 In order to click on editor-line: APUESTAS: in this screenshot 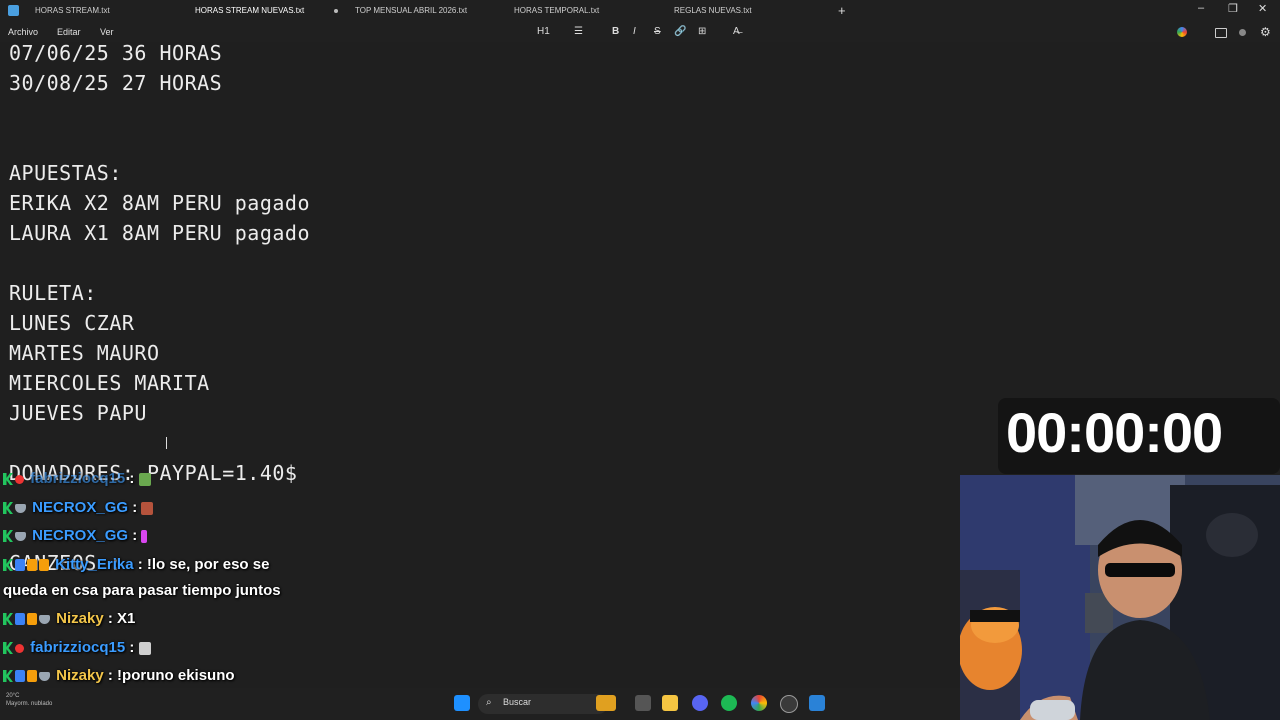, I will do `click(65, 173)`.